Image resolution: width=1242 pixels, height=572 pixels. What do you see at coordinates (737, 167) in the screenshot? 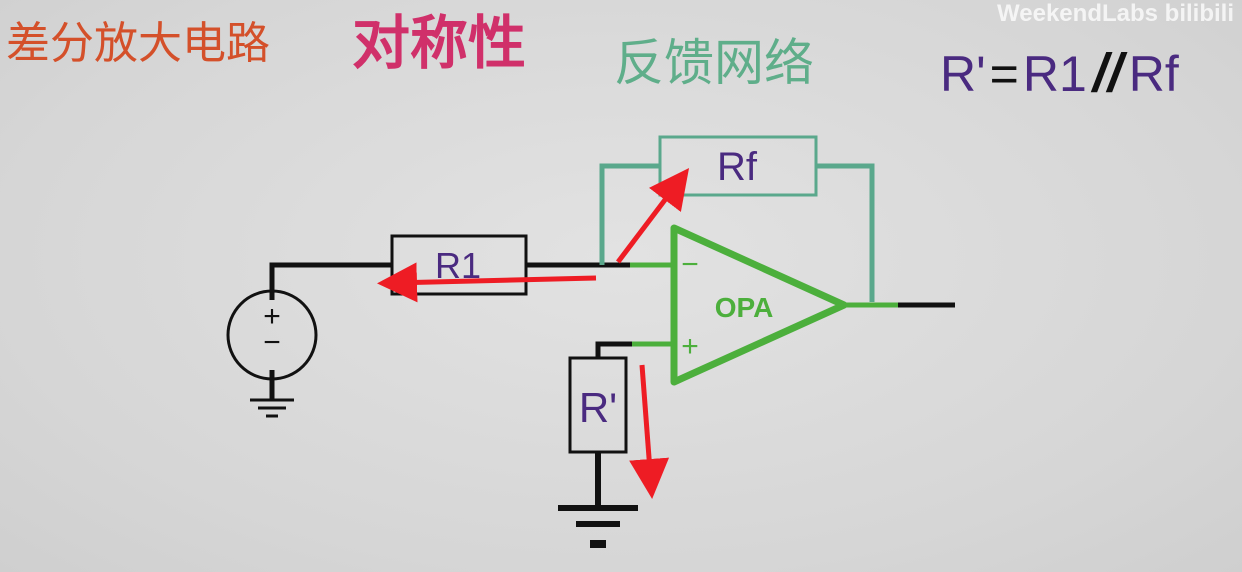
I see `rf-label: Rf` at bounding box center [737, 167].